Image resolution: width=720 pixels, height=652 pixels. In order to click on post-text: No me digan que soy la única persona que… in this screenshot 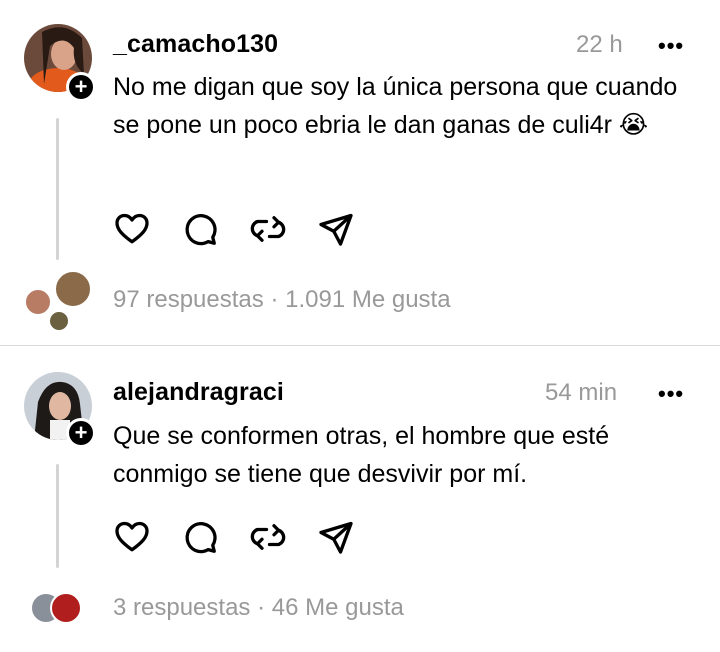, I will do `click(395, 106)`.